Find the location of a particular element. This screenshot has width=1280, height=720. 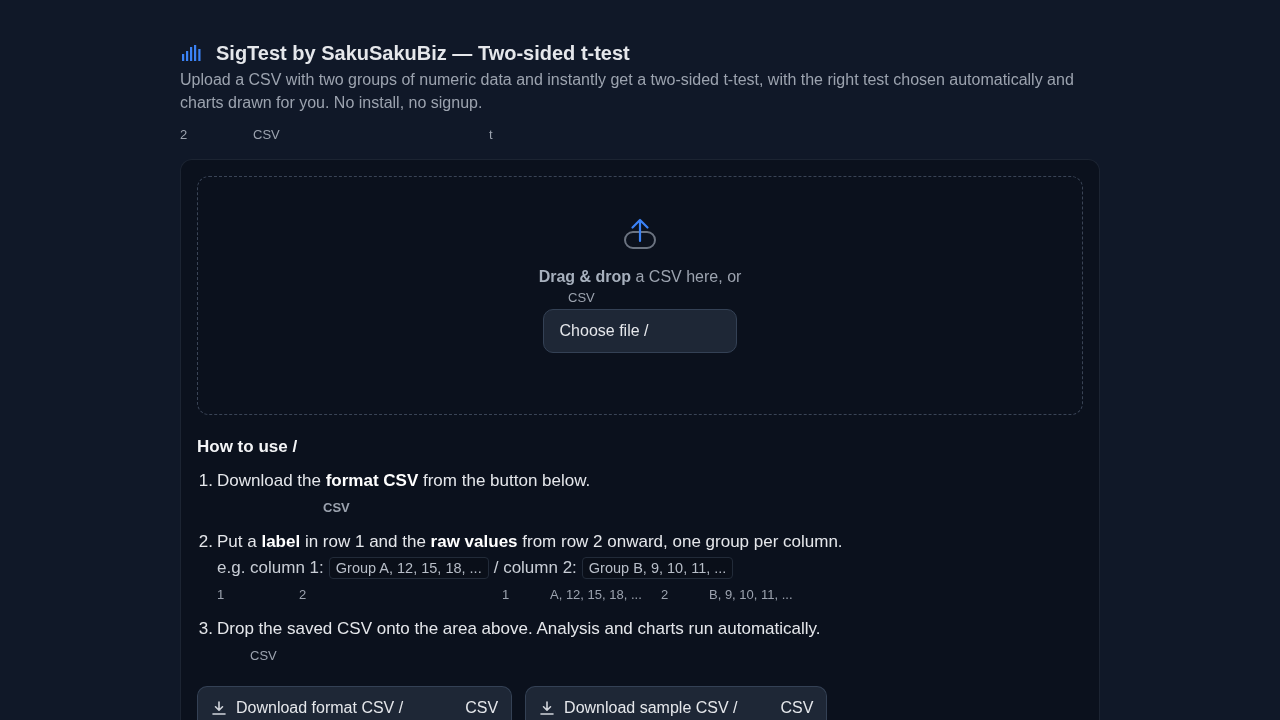

page-title: SigTest by SakuSakuBiz — Two-sided t-test is located at coordinates (423, 53).